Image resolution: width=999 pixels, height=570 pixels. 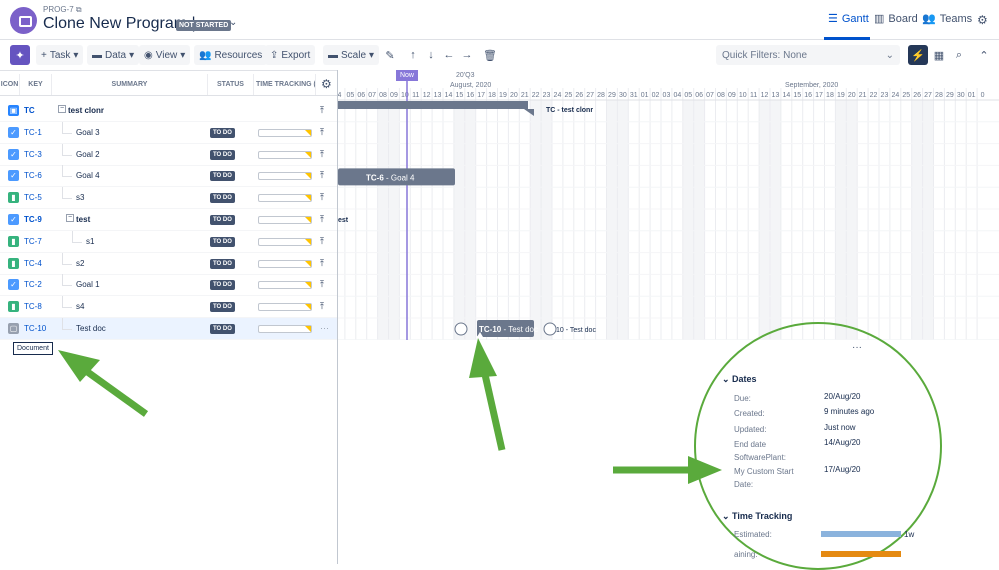 What do you see at coordinates (487, 394) in the screenshot?
I see `arrow-to-marker` at bounding box center [487, 394].